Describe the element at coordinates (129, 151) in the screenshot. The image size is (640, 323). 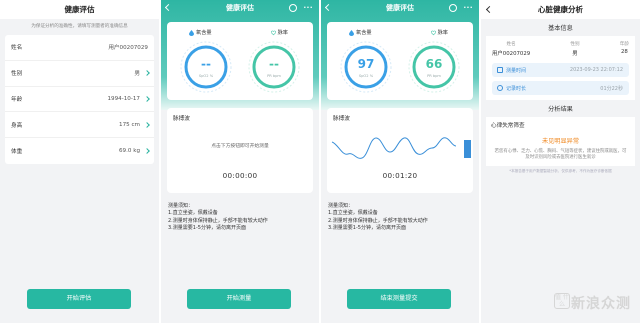
I see `weight-value: 69.0 kg` at that location.